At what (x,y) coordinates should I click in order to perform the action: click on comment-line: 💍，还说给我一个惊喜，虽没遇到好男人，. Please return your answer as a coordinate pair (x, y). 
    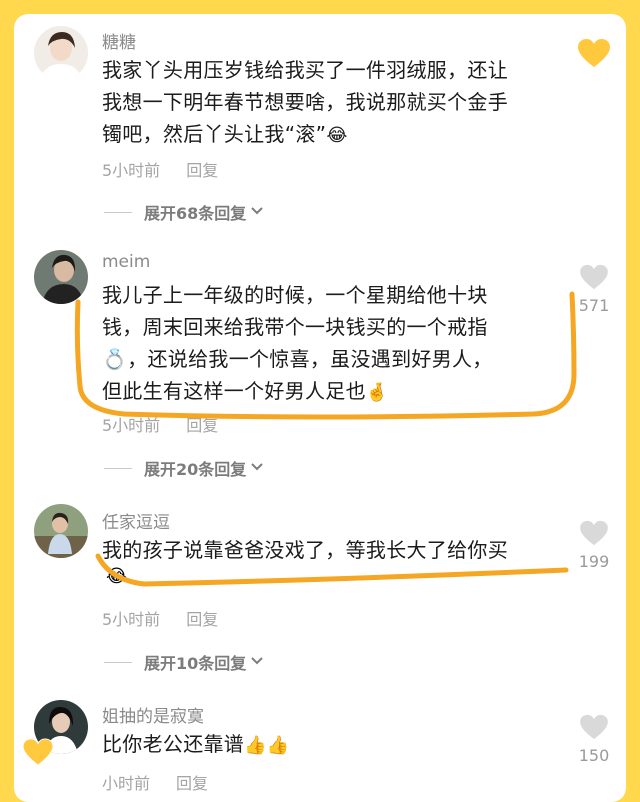
    Looking at the image, I should click on (297, 359).